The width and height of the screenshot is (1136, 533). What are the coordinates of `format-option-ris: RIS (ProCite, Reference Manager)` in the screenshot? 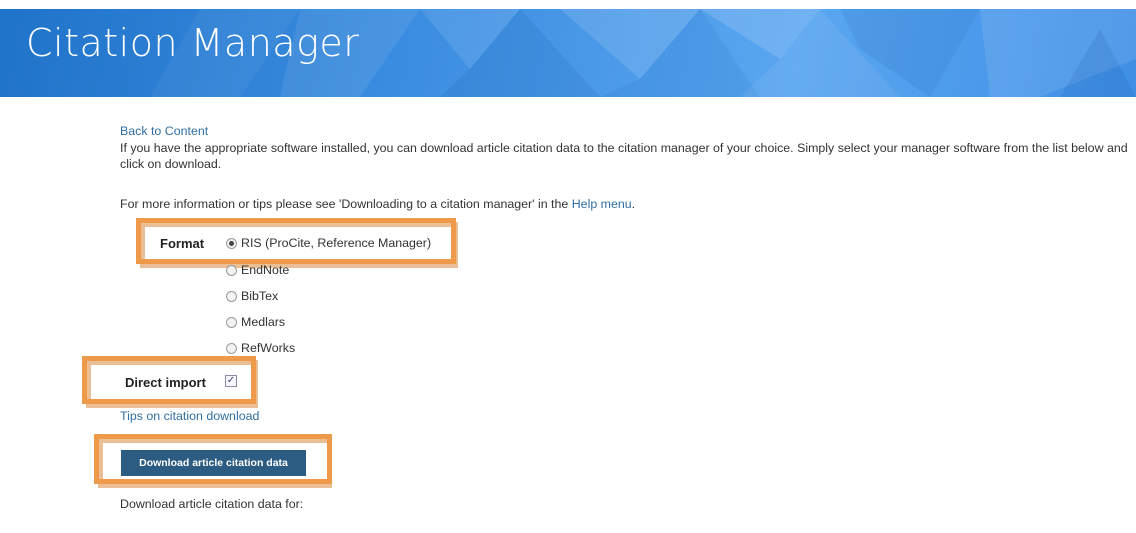 It's located at (328, 243).